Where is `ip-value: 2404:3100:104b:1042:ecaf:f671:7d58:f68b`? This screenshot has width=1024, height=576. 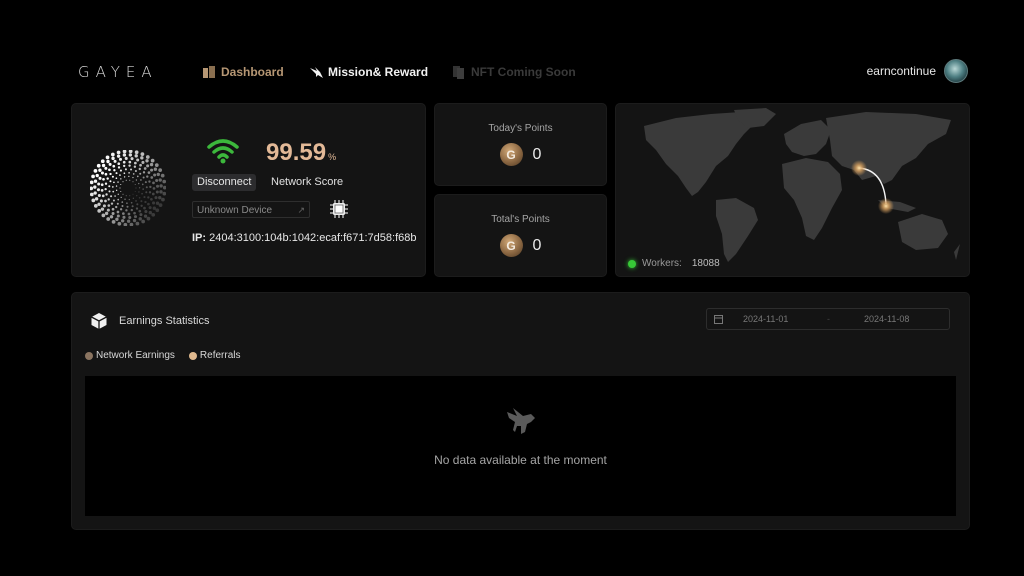
ip-value: 2404:3100:104b:1042:ecaf:f671:7d58:f68b is located at coordinates (313, 238).